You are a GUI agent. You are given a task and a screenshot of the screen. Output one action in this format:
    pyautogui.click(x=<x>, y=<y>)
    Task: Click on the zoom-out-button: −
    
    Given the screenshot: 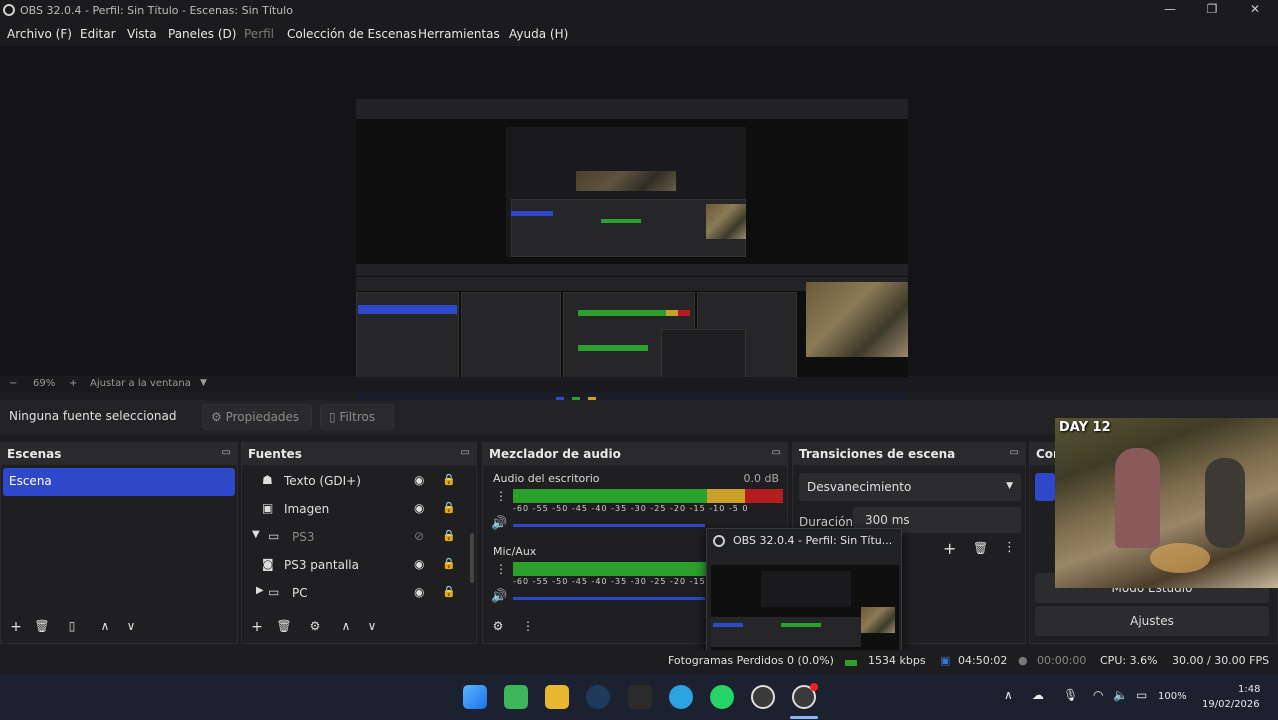 What is the action you would take?
    pyautogui.click(x=13, y=383)
    